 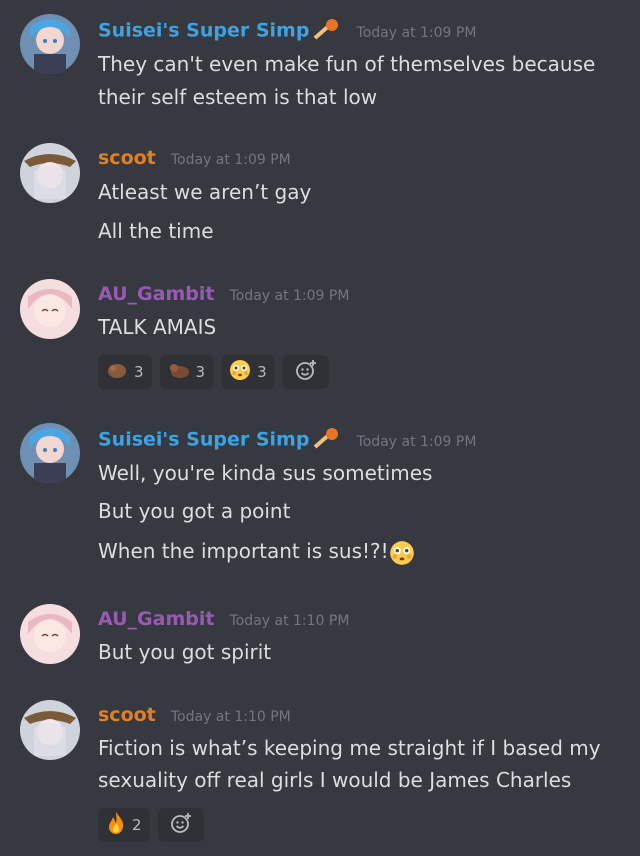 I want to click on message-line: Atleast we aren’t gay, so click(x=205, y=192).